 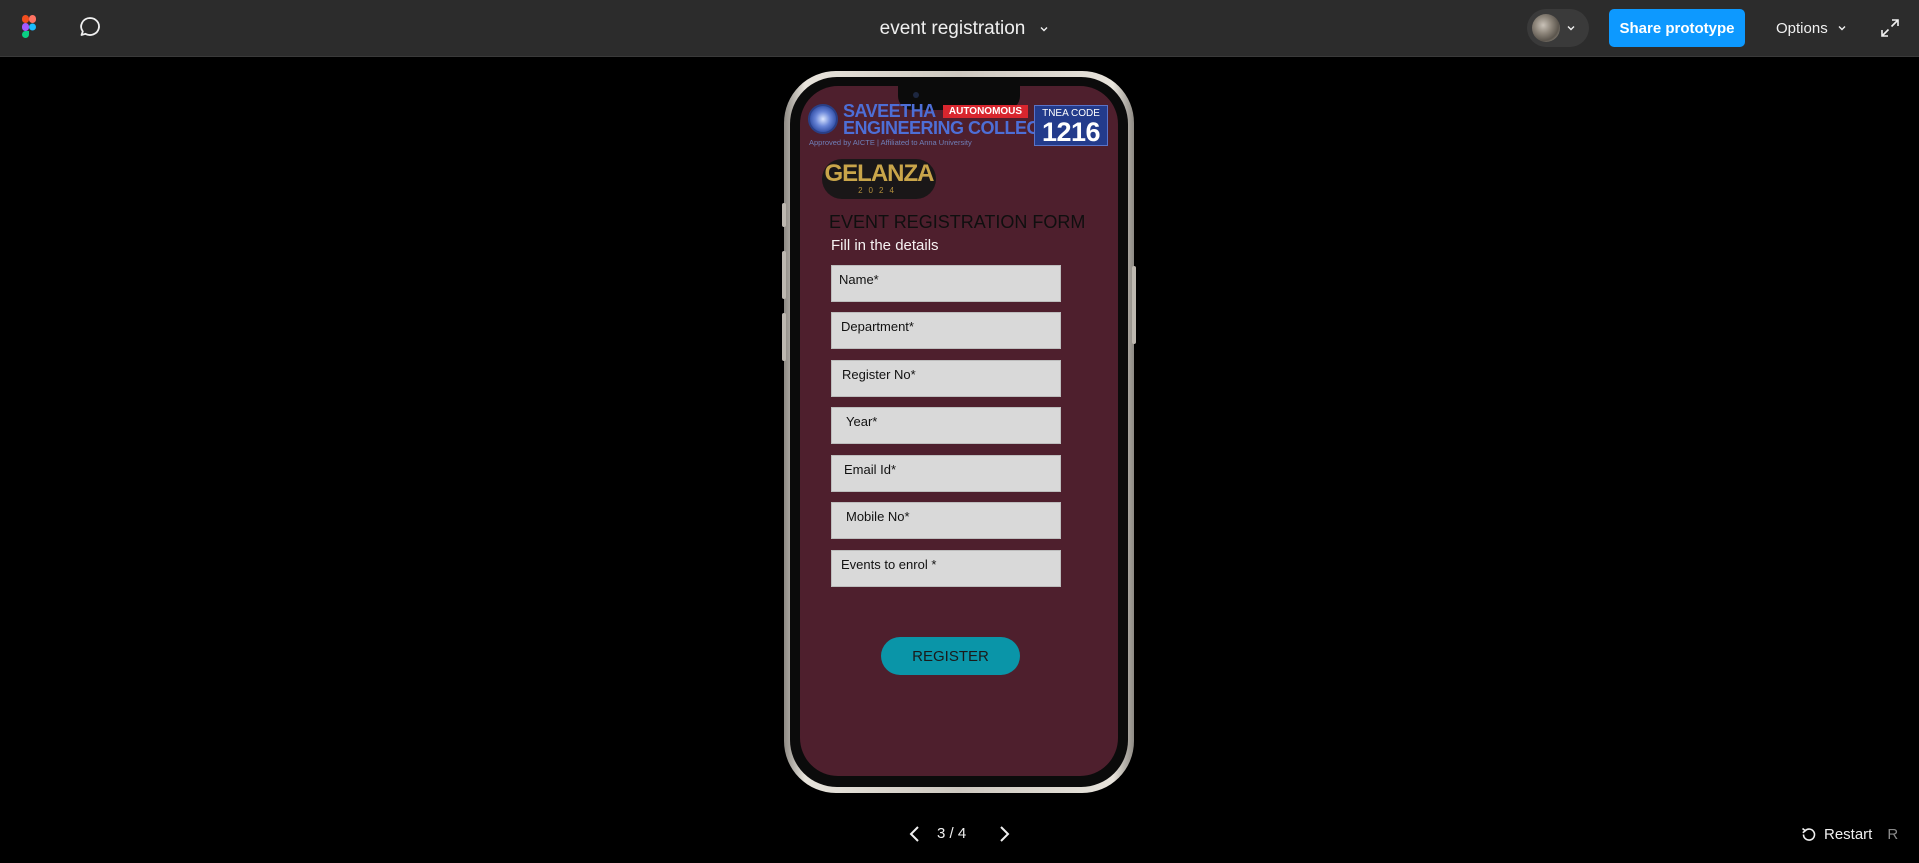 What do you see at coordinates (877, 326) in the screenshot?
I see `field-label: Department*` at bounding box center [877, 326].